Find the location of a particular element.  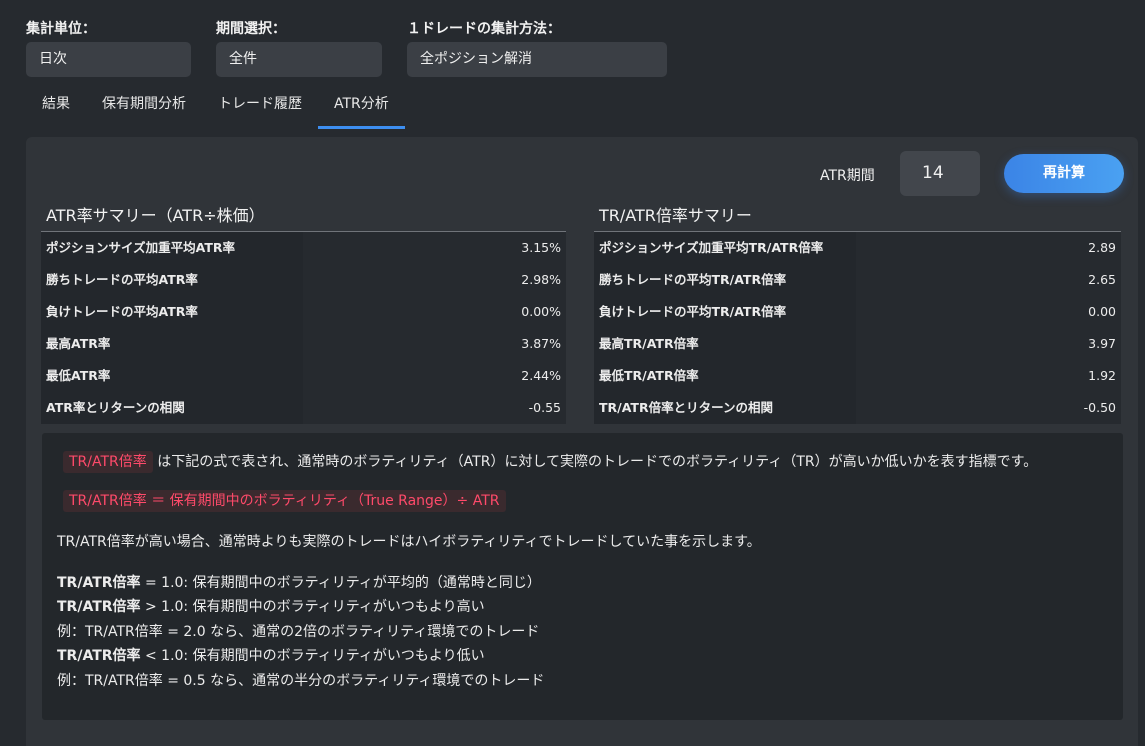

trade-method-select: 全ポジション解消 is located at coordinates (537, 59).